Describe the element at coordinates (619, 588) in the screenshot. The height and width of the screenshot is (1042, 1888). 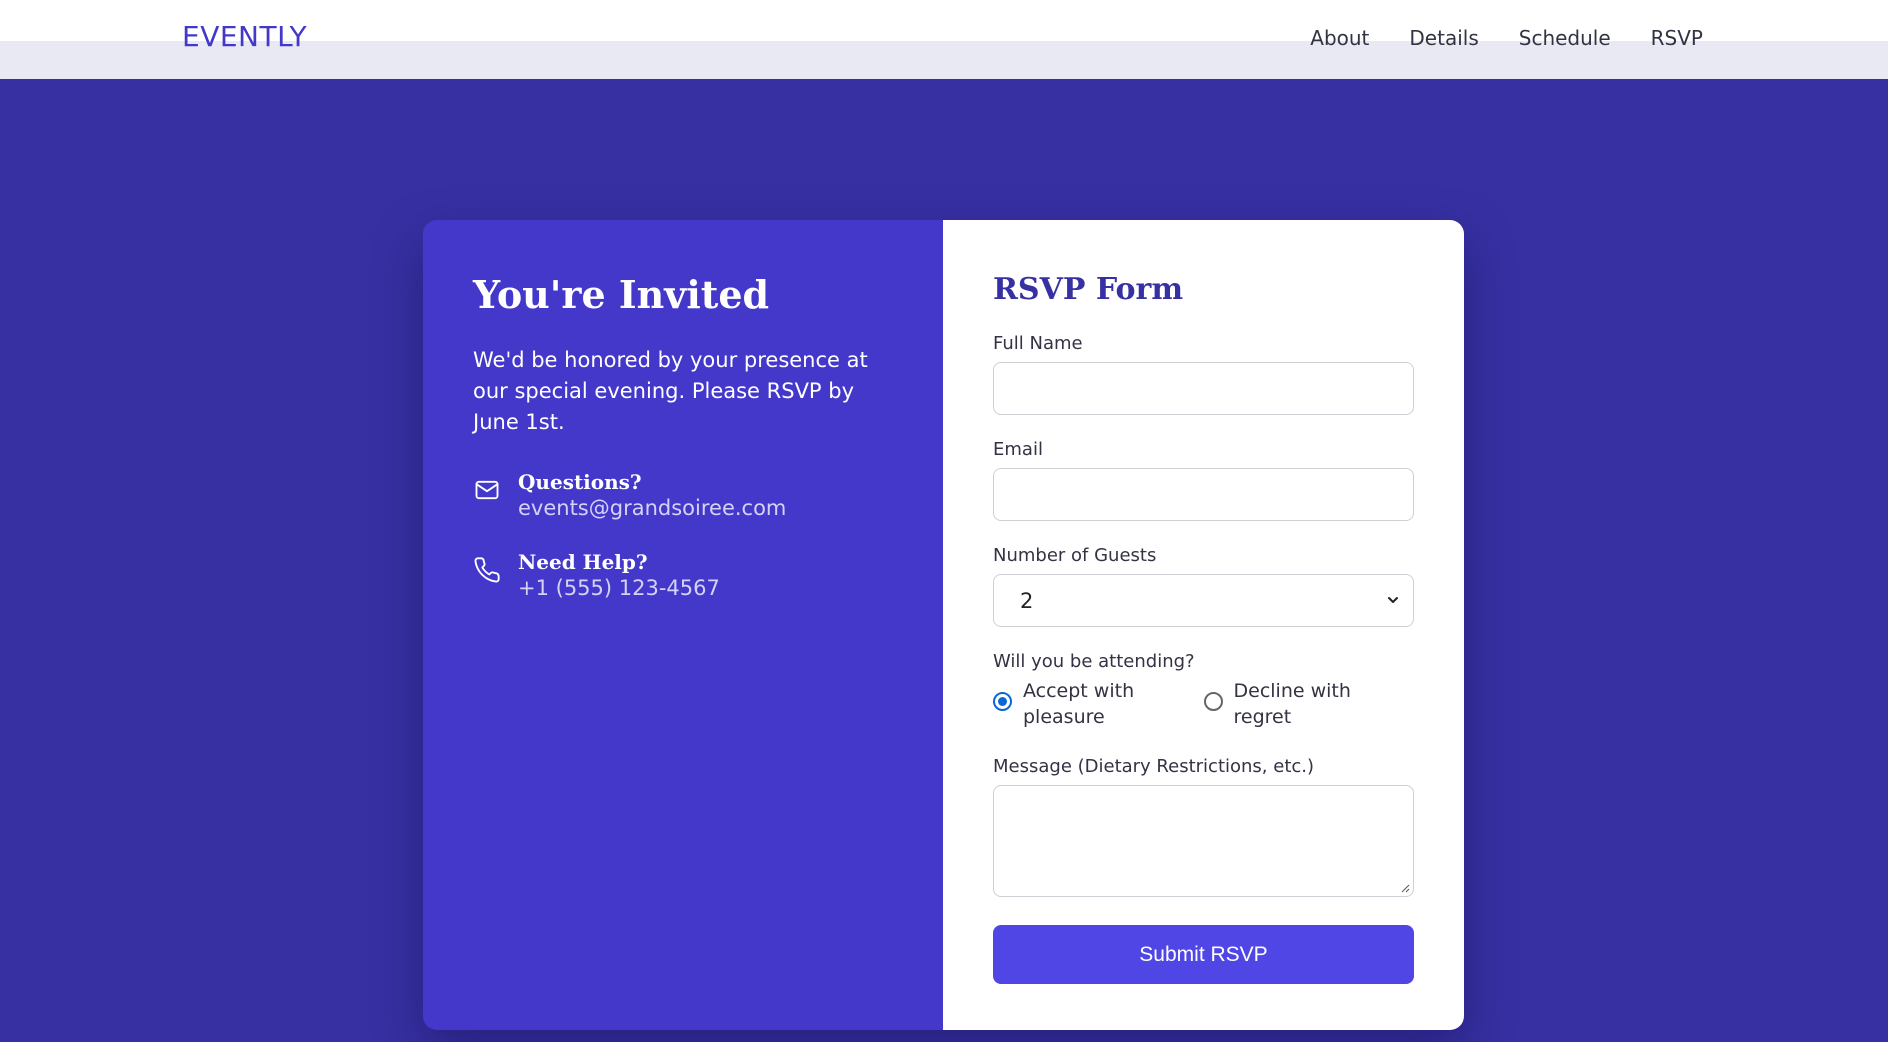
I see `contact-phone: +1 (555) 123-4567` at that location.